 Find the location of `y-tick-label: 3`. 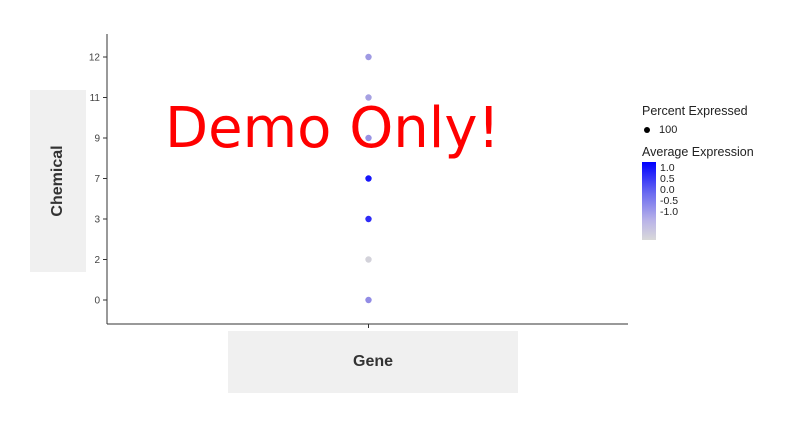

y-tick-label: 3 is located at coordinates (97, 220).